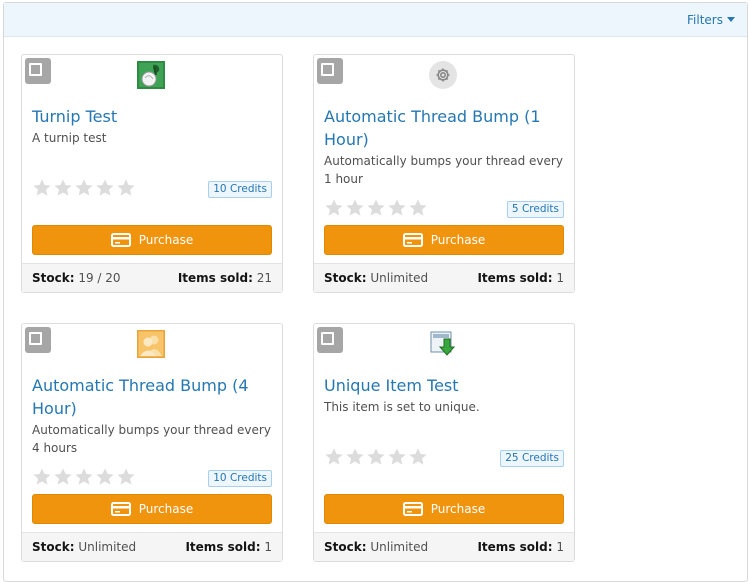 The width and height of the screenshot is (749, 582). What do you see at coordinates (402, 407) in the screenshot?
I see `item-description: This item is set to unique.` at bounding box center [402, 407].